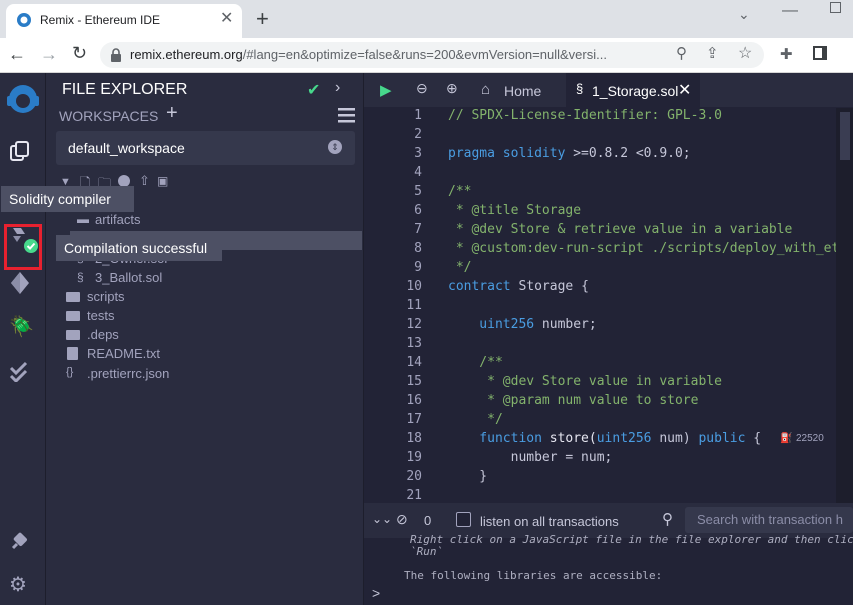 The width and height of the screenshot is (853, 605). What do you see at coordinates (79, 53) in the screenshot?
I see `reload-icon: ↻` at bounding box center [79, 53].